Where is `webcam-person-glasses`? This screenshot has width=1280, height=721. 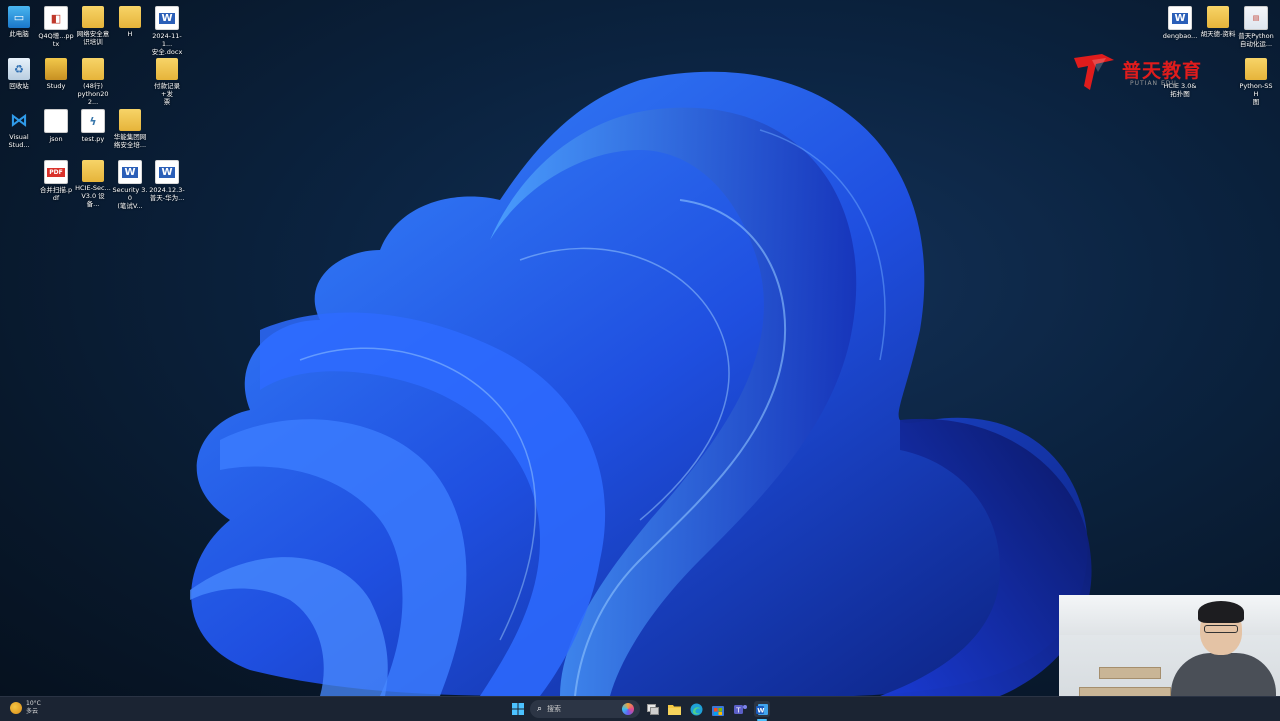 webcam-person-glasses is located at coordinates (1221, 629).